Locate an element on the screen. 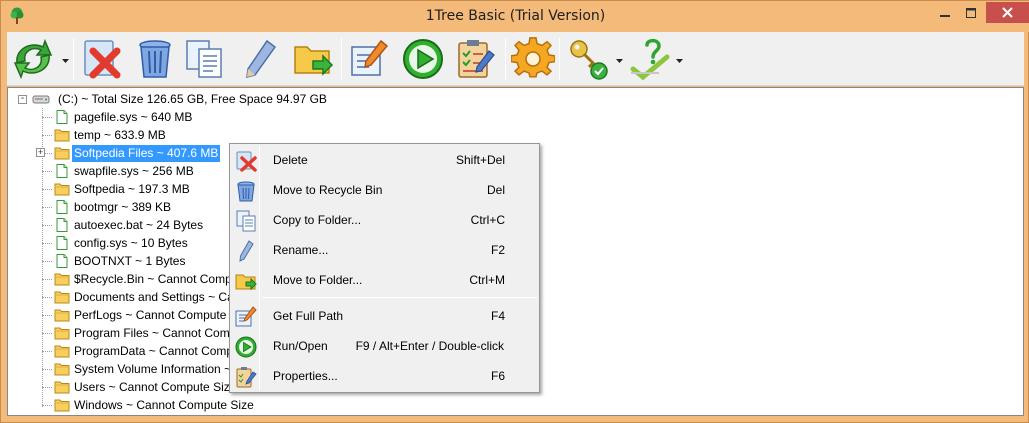 The image size is (1029, 423). tree-item-label: temp ~ 633.9 MB is located at coordinates (120, 135).